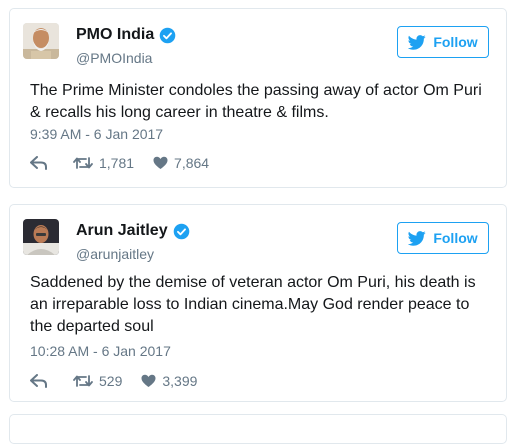 The width and height of the screenshot is (518, 444). What do you see at coordinates (114, 58) in the screenshot?
I see `account-handle: @PMOIndia` at bounding box center [114, 58].